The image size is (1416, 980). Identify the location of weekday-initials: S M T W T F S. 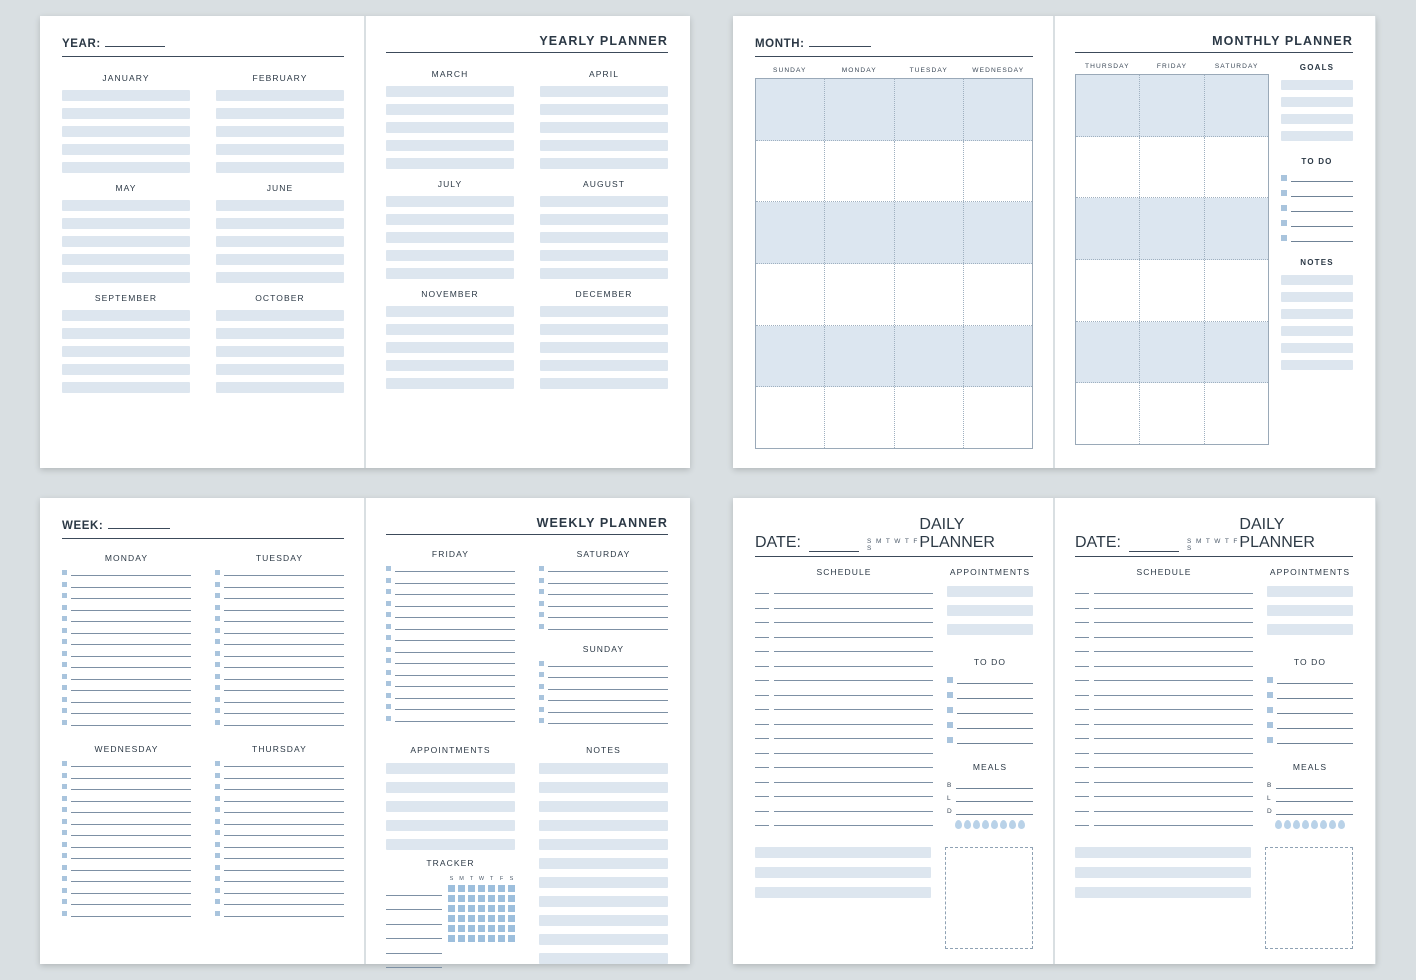
(893, 545).